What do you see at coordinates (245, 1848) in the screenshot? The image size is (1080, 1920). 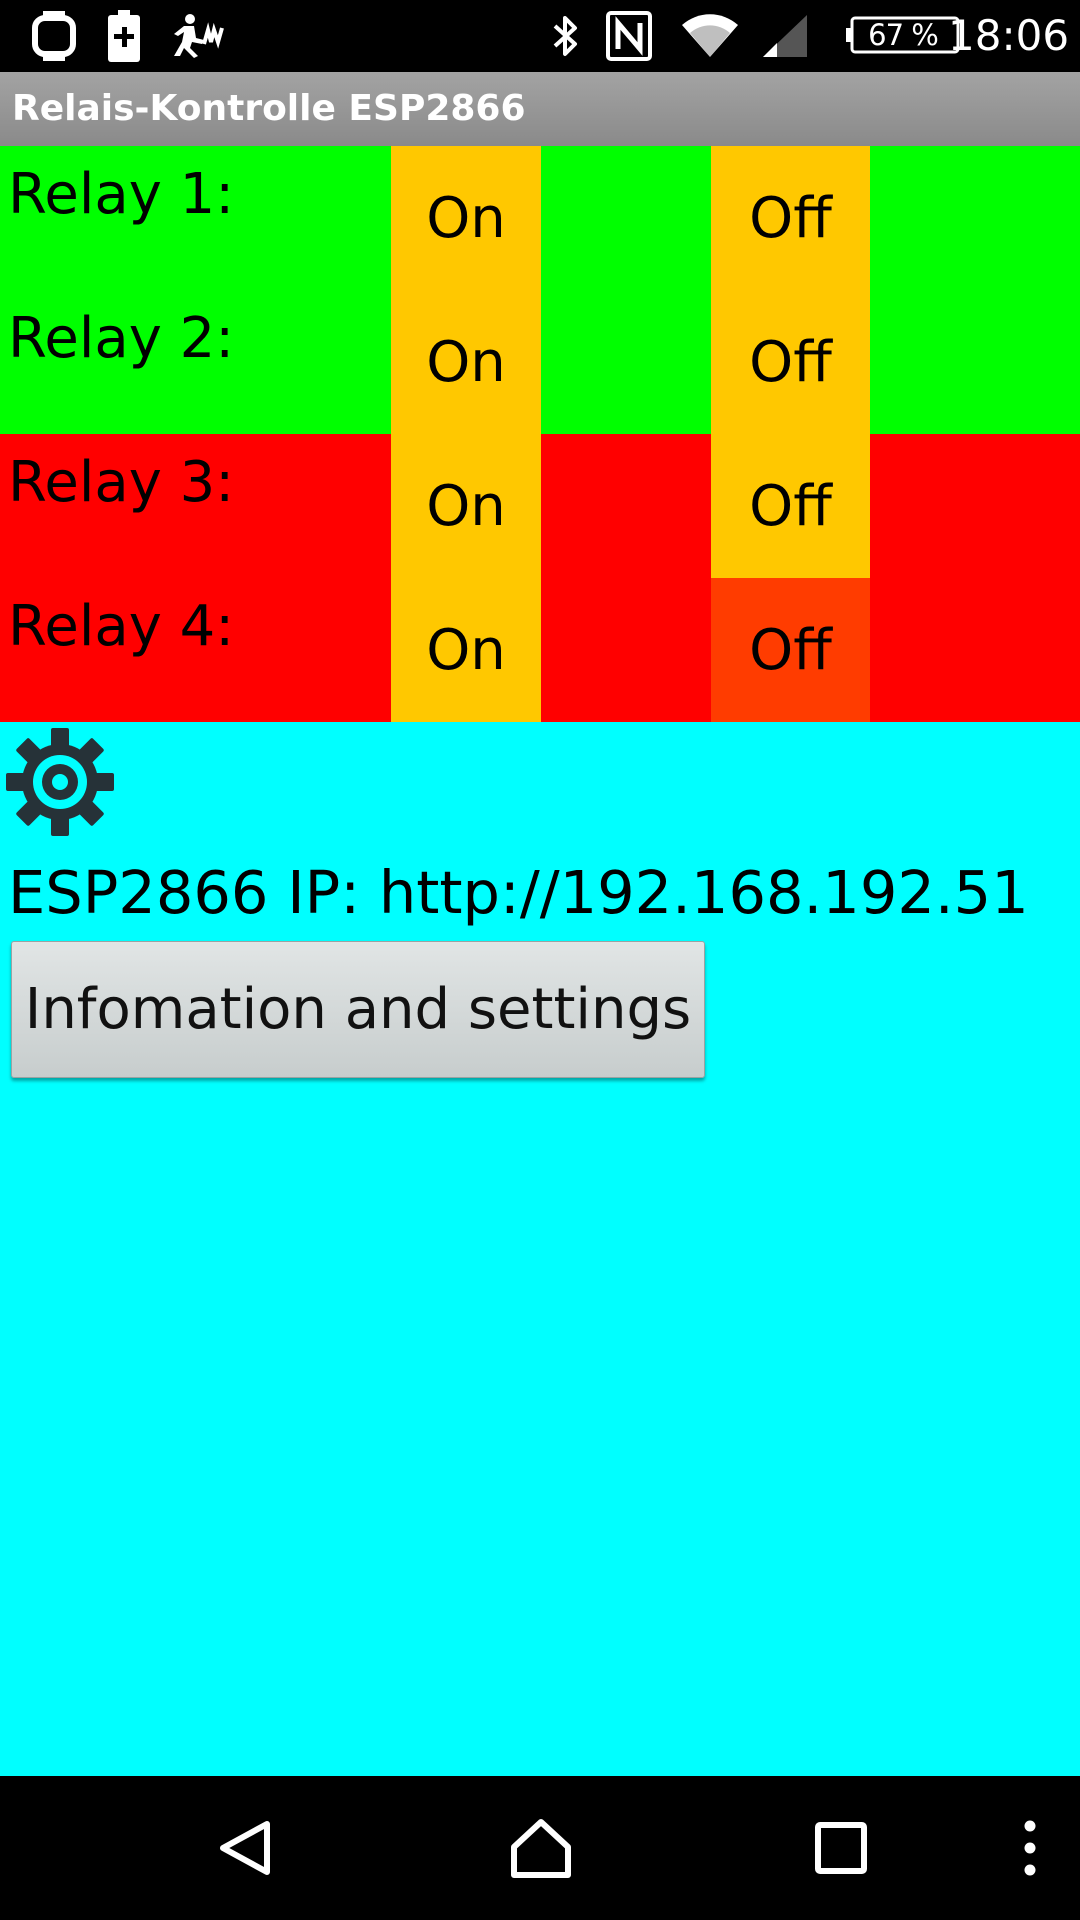 I see `back-icon` at bounding box center [245, 1848].